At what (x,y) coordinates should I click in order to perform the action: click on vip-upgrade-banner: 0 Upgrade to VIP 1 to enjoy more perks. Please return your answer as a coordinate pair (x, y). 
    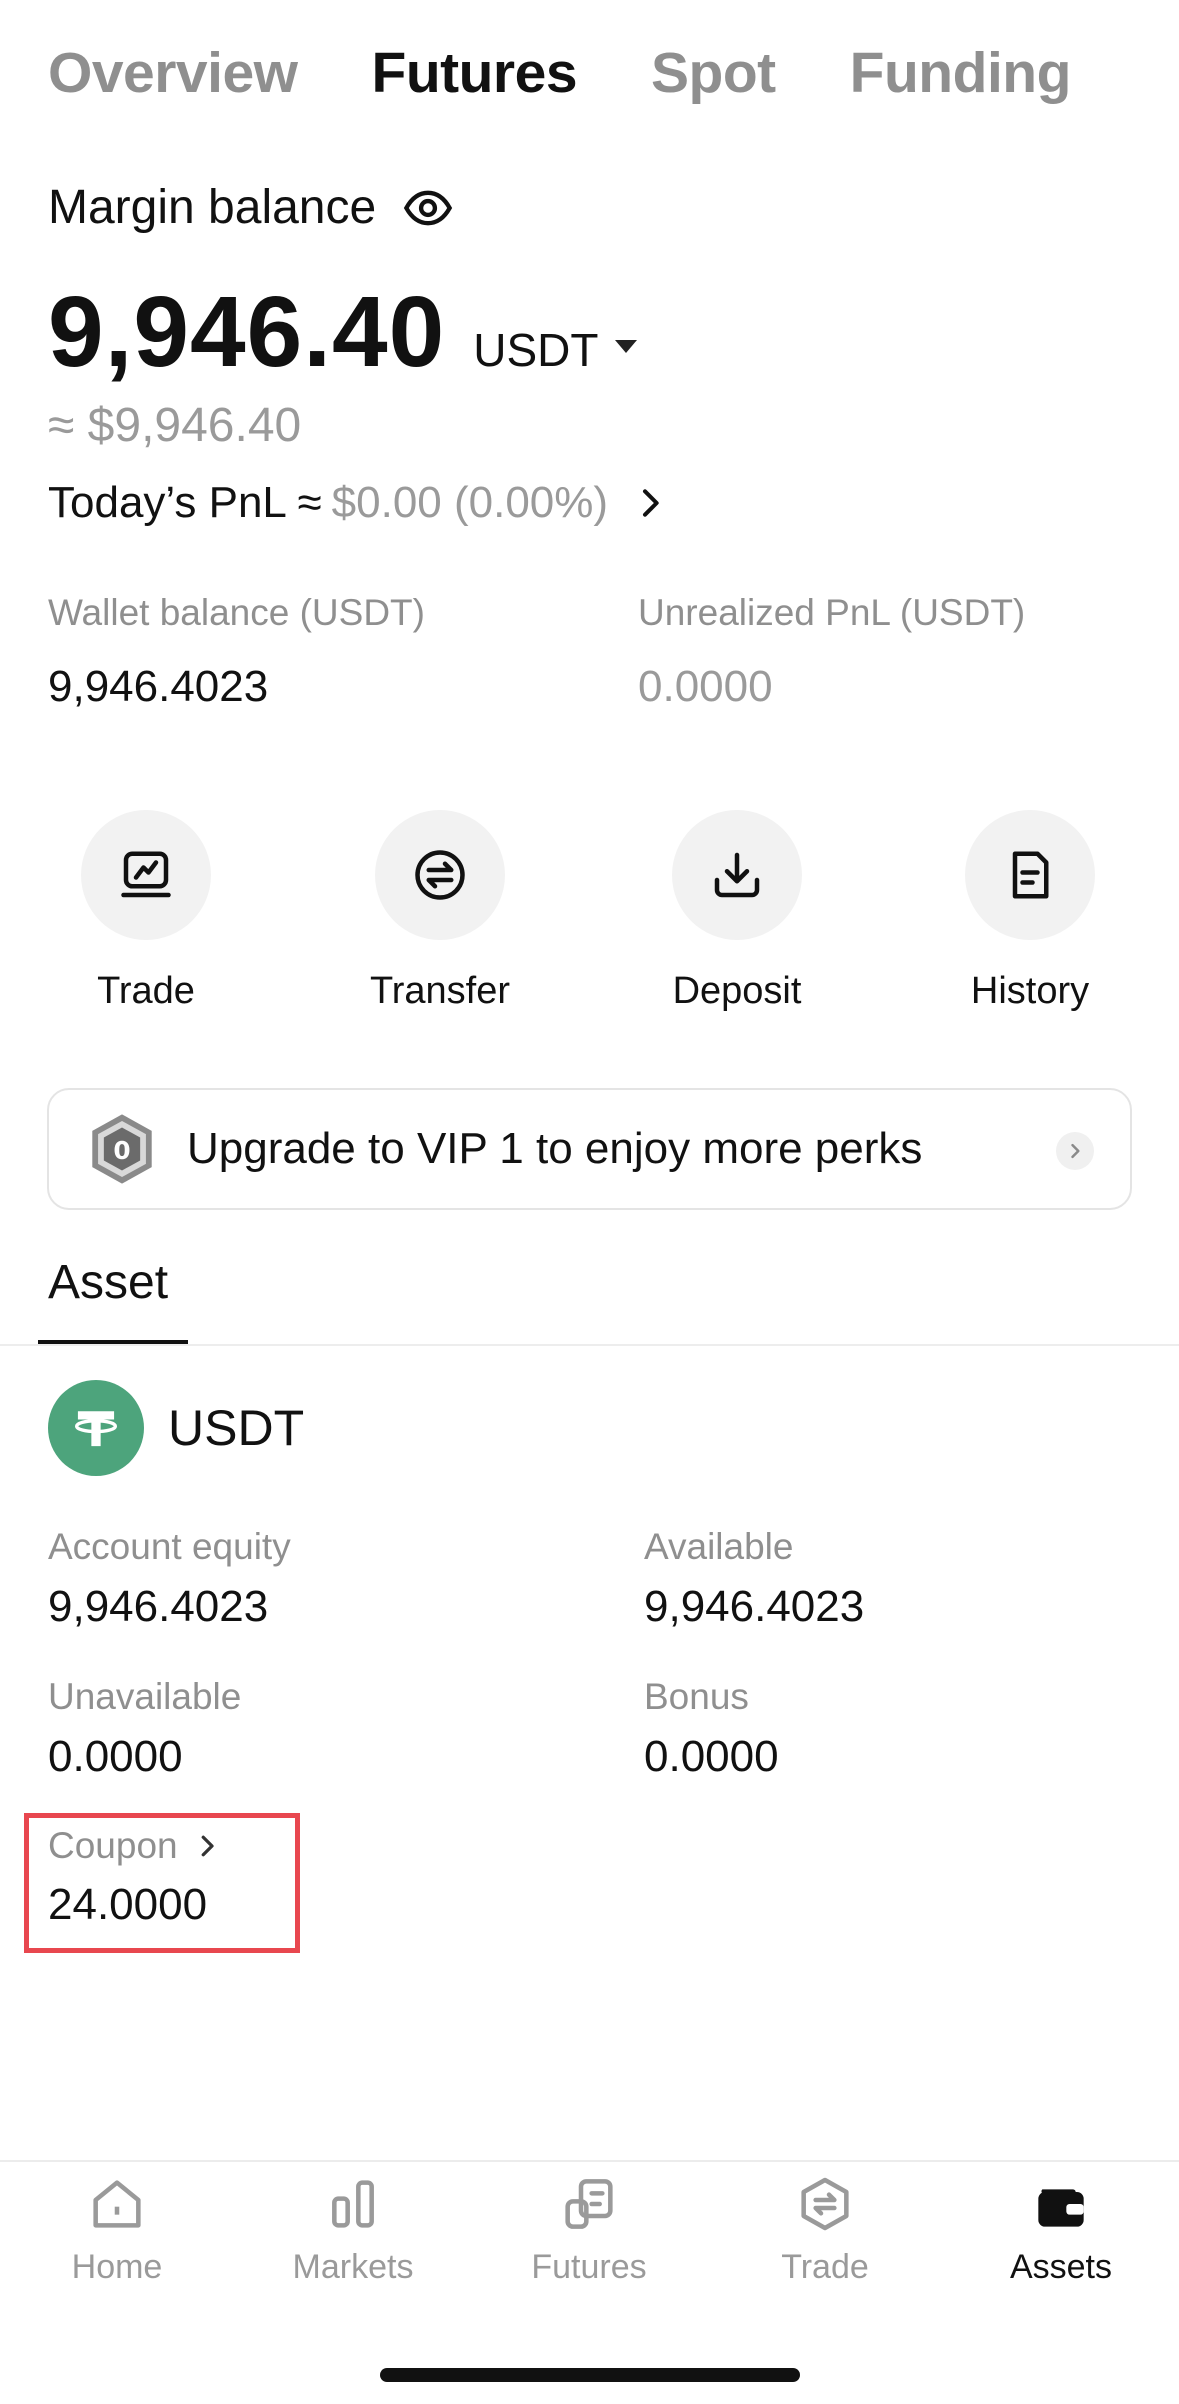
    Looking at the image, I should click on (589, 1149).